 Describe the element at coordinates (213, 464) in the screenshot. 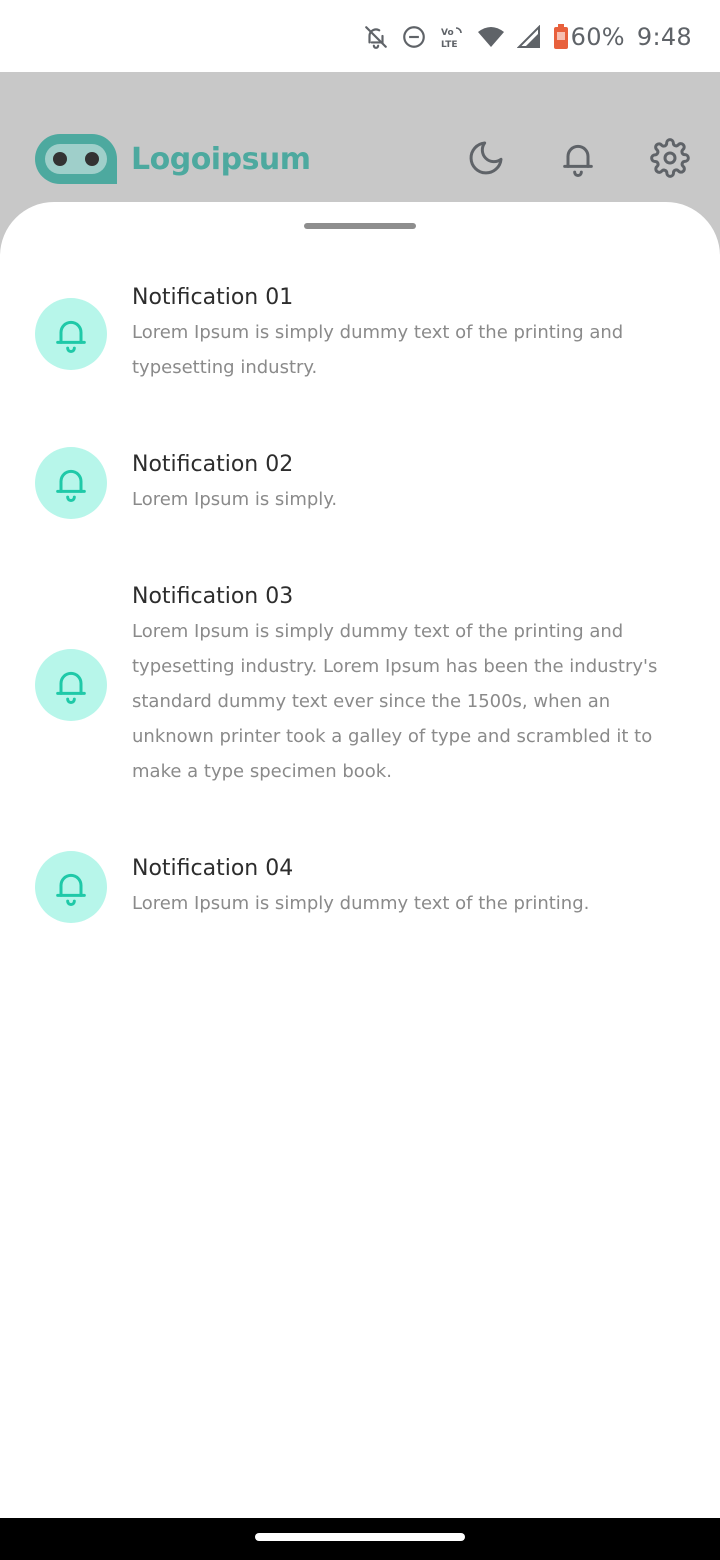

I see `notification-title: Notification 02` at that location.